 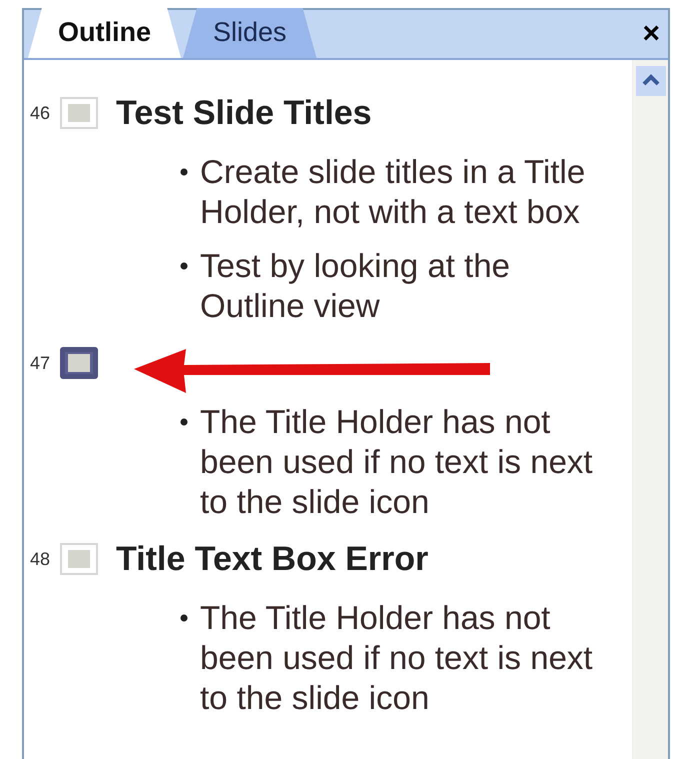 What do you see at coordinates (244, 113) in the screenshot?
I see `slide-title: Test Slide Titles` at bounding box center [244, 113].